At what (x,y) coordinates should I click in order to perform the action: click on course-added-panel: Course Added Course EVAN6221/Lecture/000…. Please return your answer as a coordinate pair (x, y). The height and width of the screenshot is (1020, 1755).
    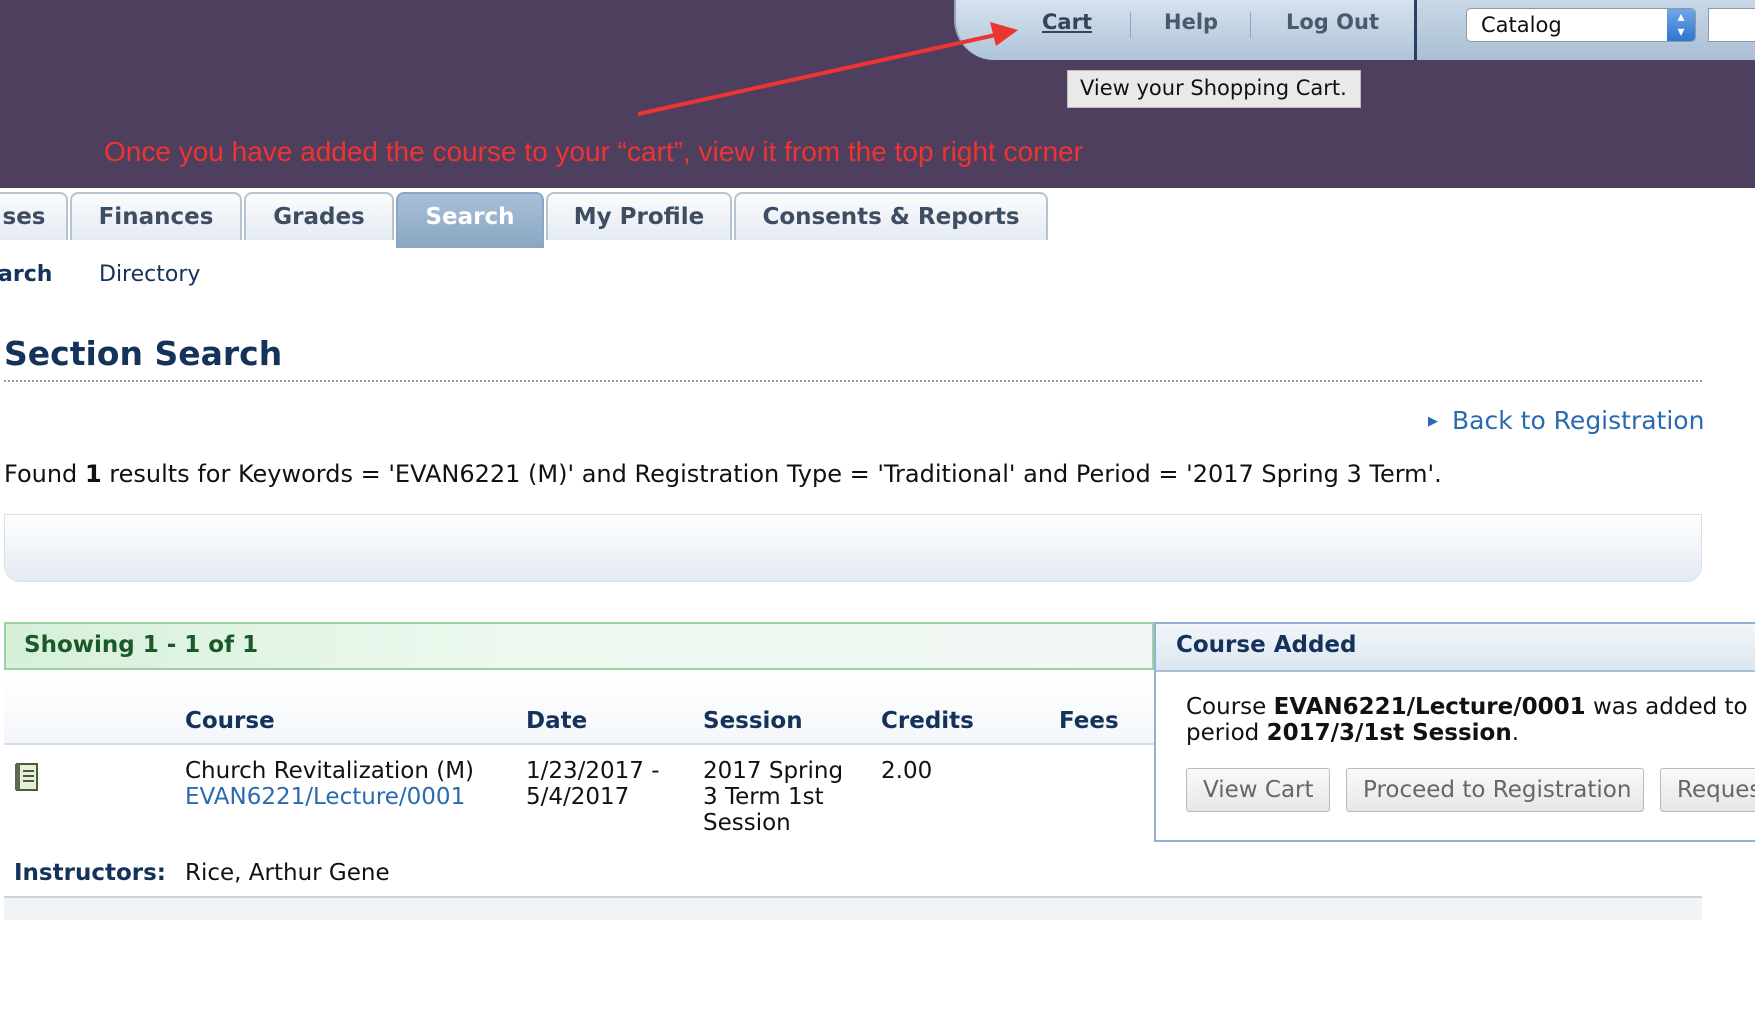
    Looking at the image, I should click on (1454, 732).